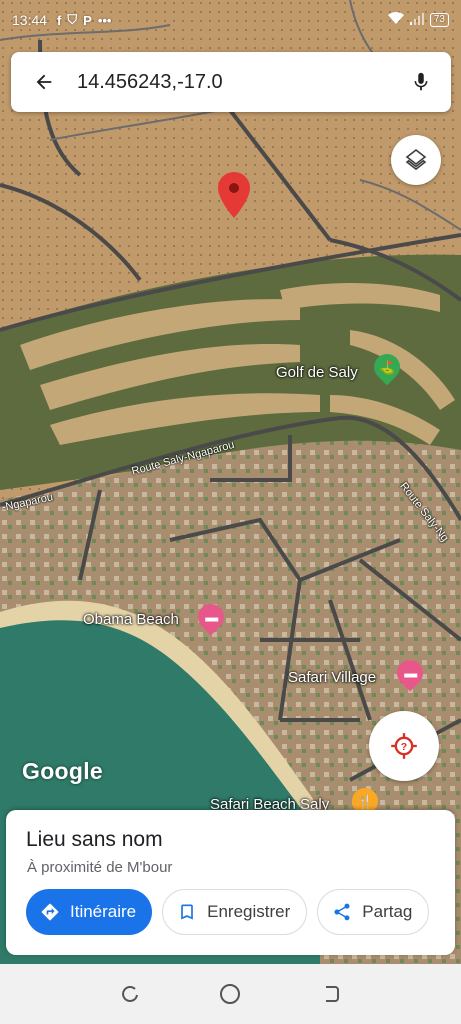  I want to click on my-location-icon: ?, so click(404, 746).